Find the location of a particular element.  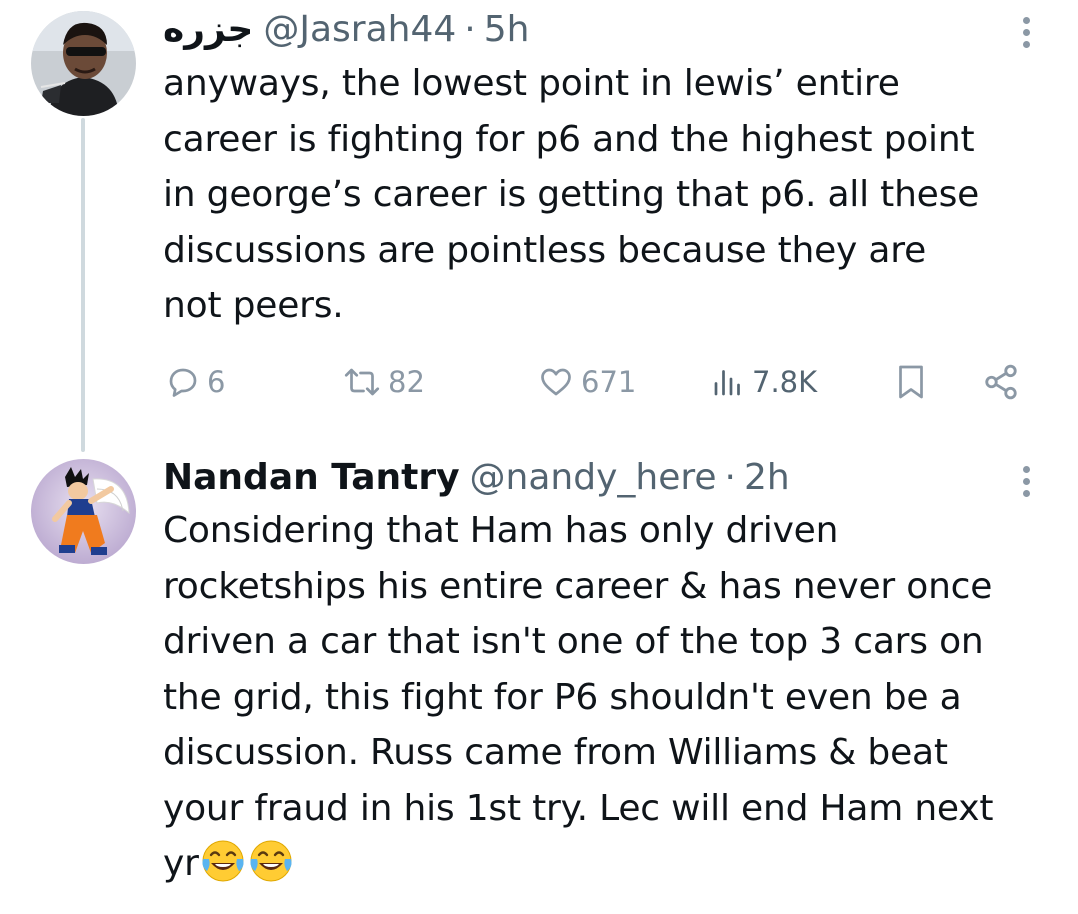

bookmark-icon is located at coordinates (911, 382).